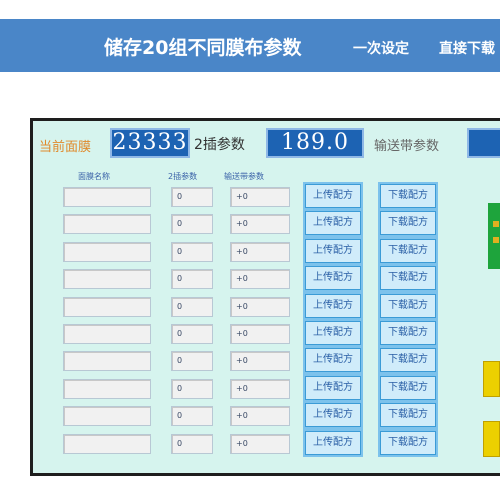 The height and width of the screenshot is (500, 500). I want to click on column-header-param2: 2插参数, so click(183, 176).